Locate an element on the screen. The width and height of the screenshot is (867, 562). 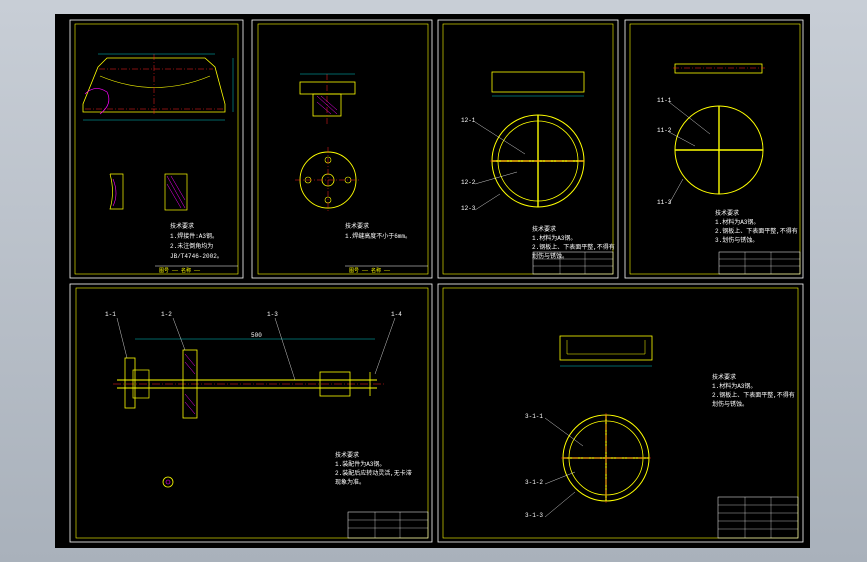
leader-label: 1-3 is located at coordinates (272, 314).